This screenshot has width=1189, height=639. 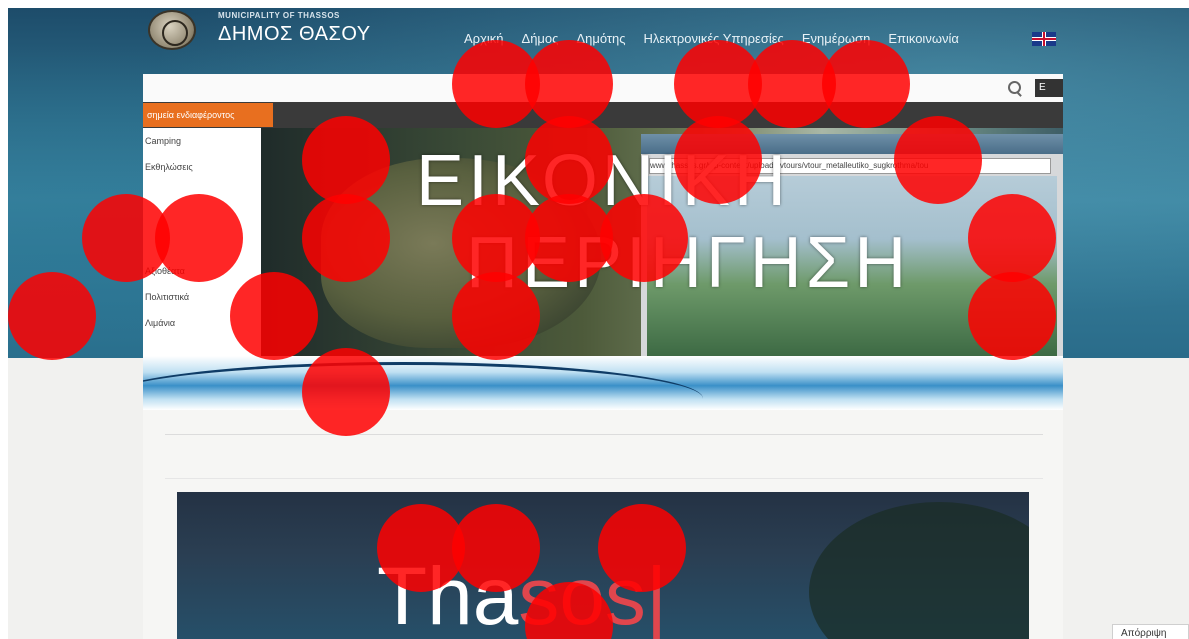 What do you see at coordinates (208, 115) in the screenshot?
I see `interest-points-tab: σημεία ενδιαφέροντος` at bounding box center [208, 115].